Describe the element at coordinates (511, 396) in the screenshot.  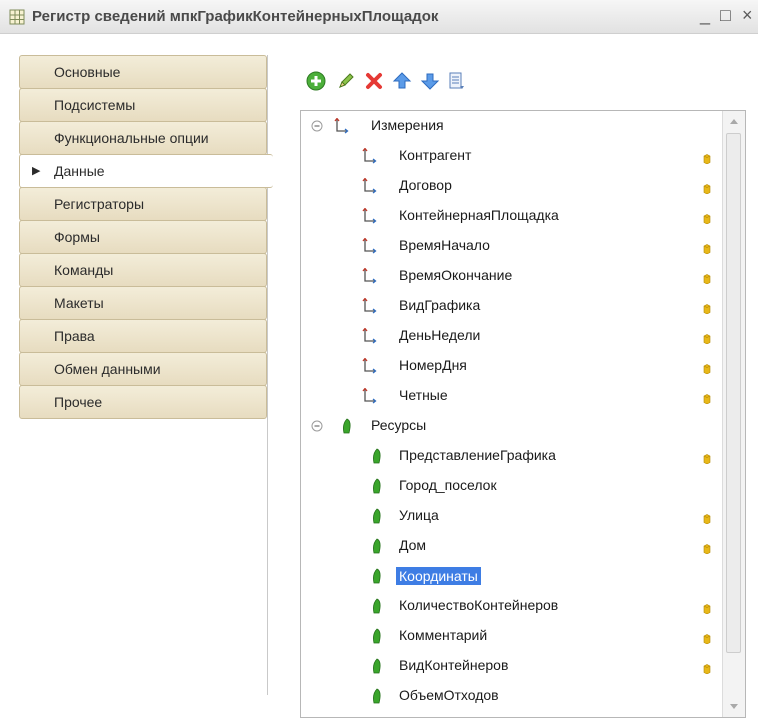
I see `tree-item-dimension: Четные` at that location.